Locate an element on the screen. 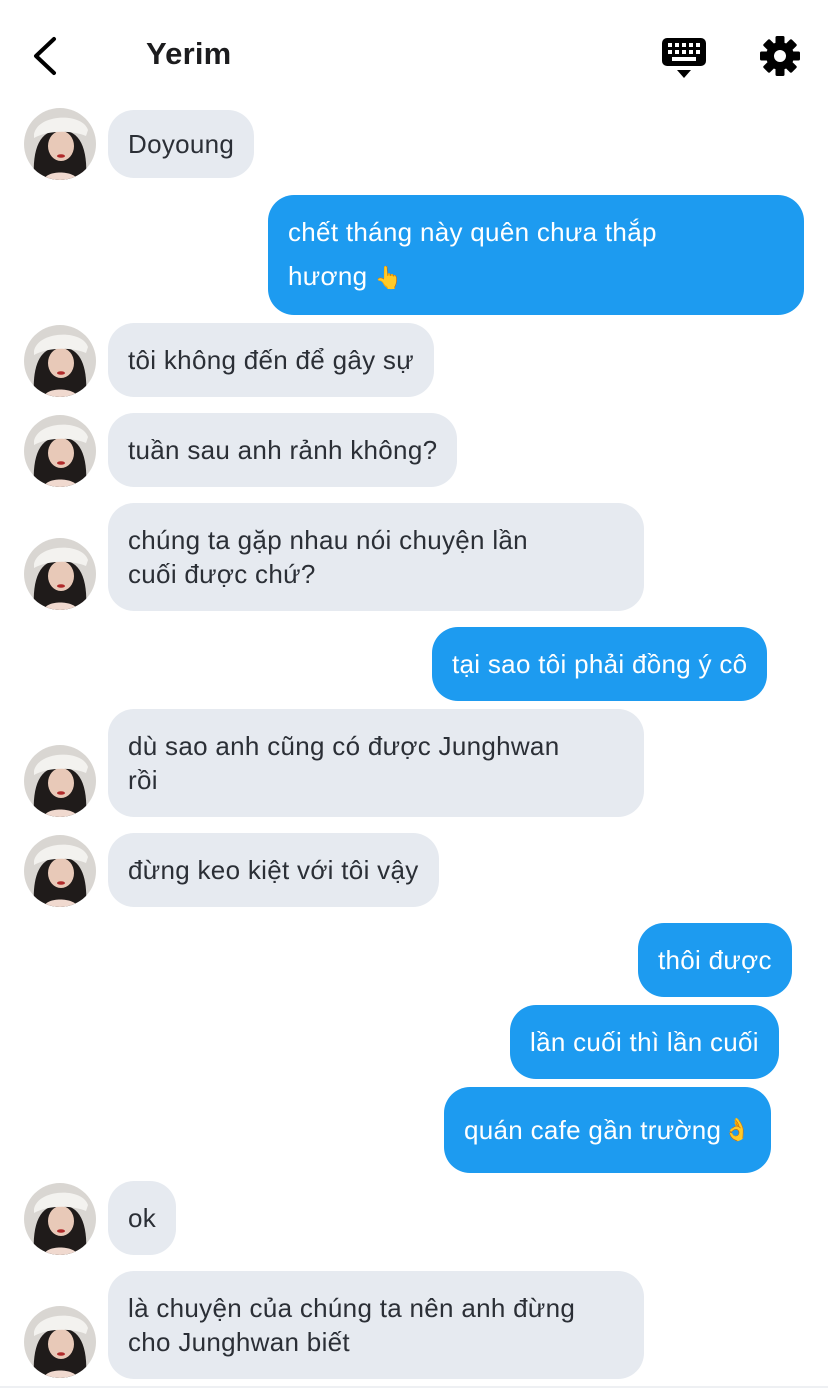  chat-header: Yerim is located at coordinates (414, 55).